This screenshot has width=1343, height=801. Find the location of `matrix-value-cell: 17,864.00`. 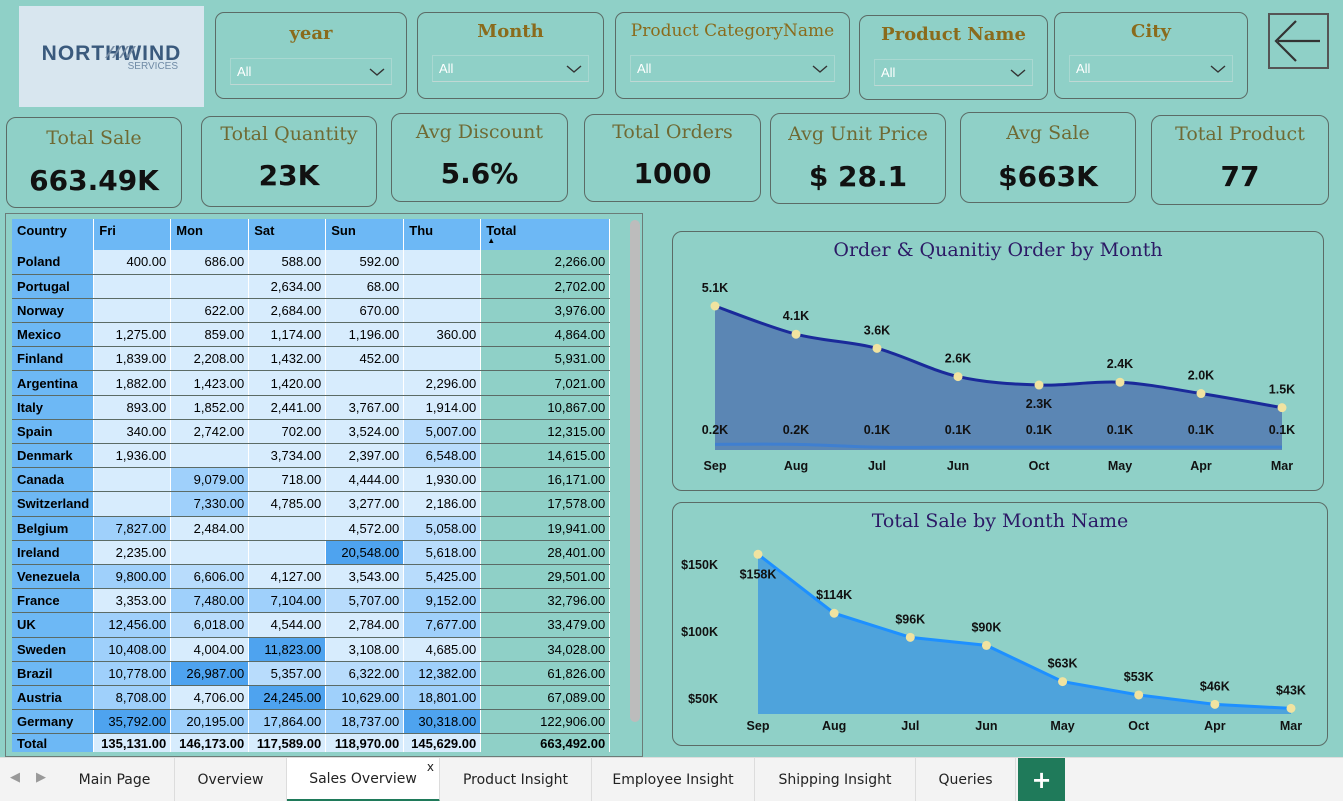

matrix-value-cell: 17,864.00 is located at coordinates (287, 722).